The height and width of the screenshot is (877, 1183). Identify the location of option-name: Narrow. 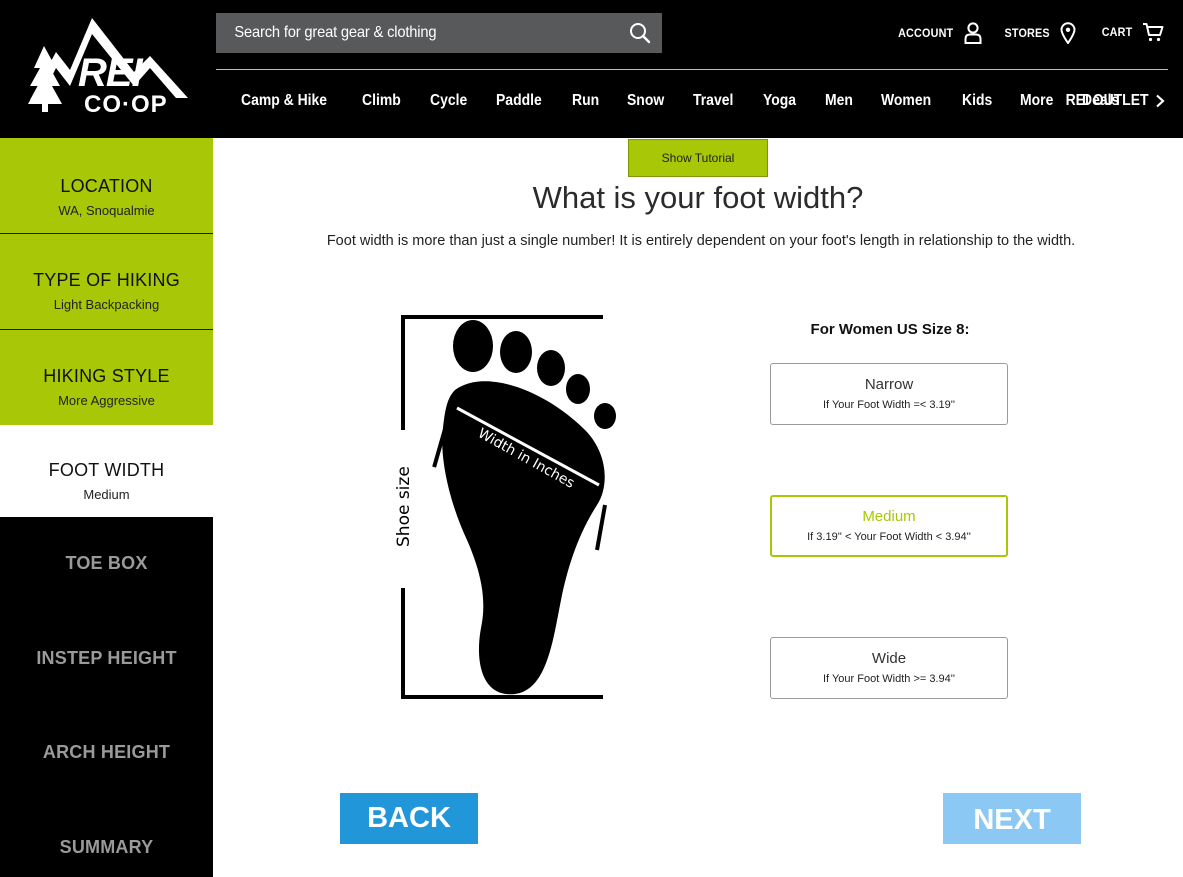
(889, 384).